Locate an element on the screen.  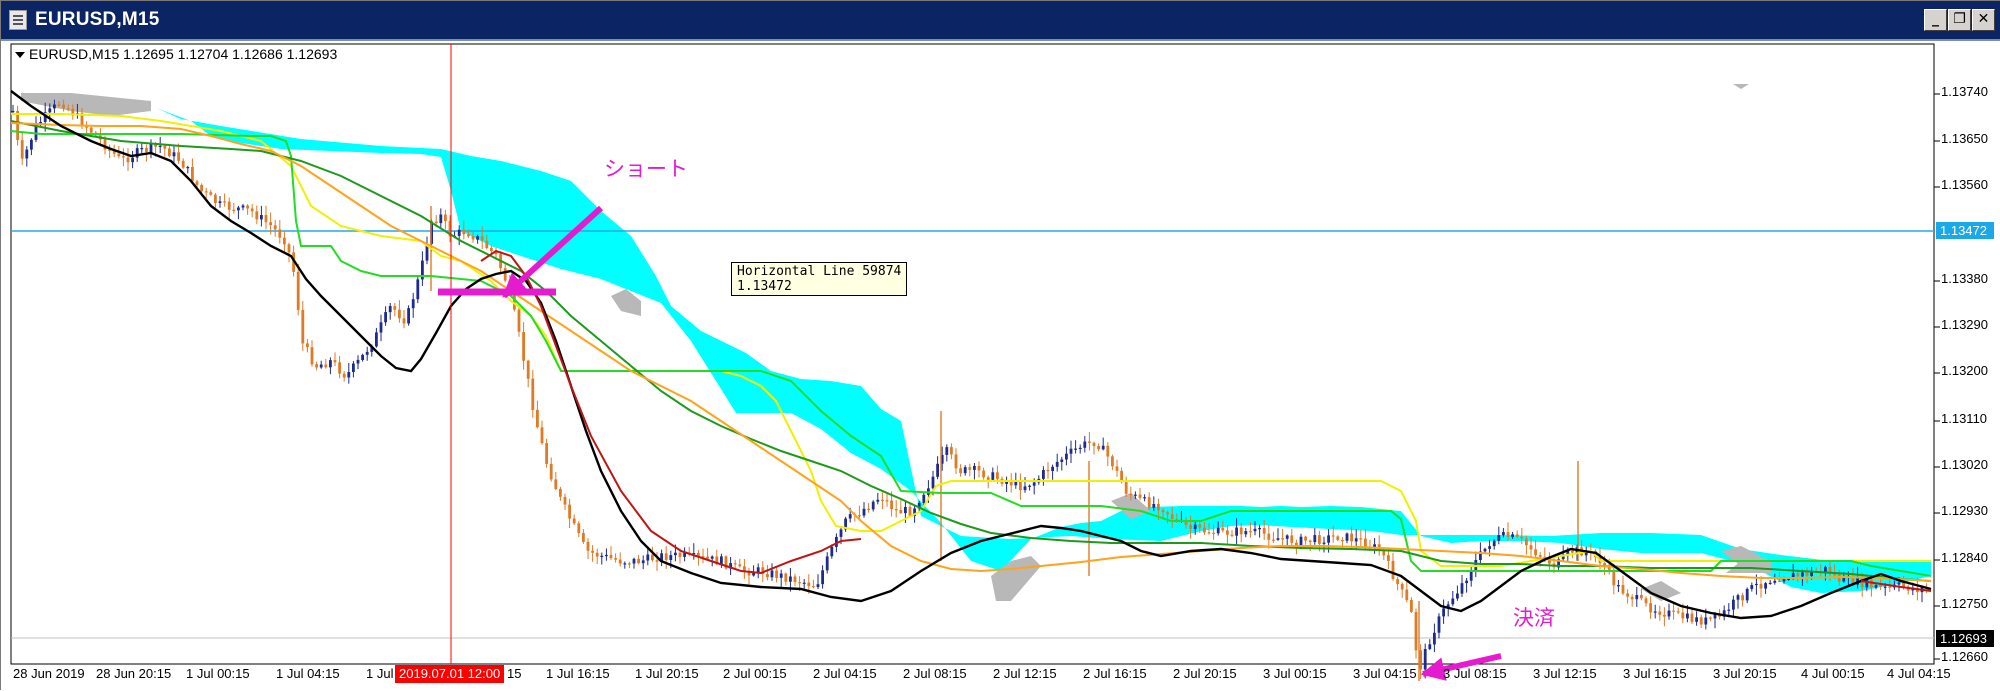
y-axis-label: 1.13560 is located at coordinates (1964, 184).